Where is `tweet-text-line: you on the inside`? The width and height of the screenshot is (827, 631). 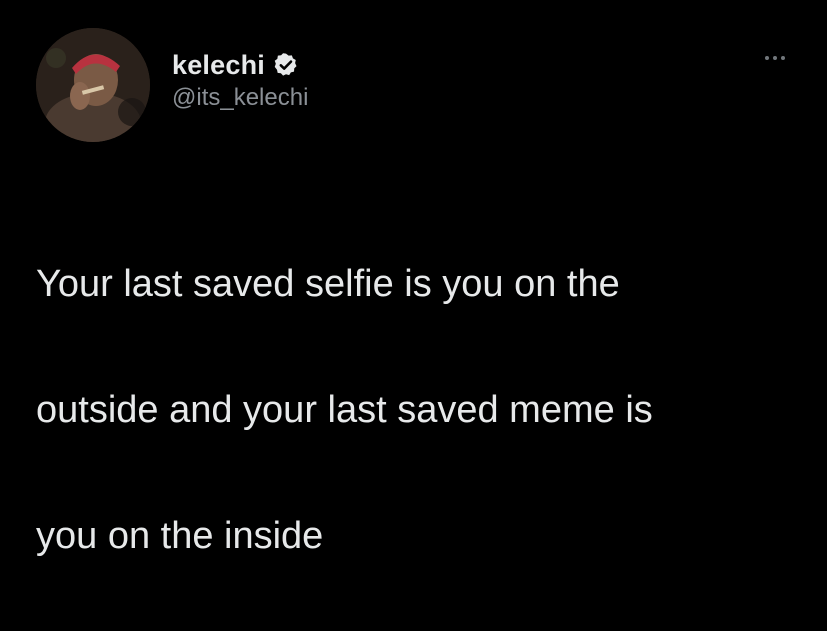
tweet-text-line: you on the inside is located at coordinates (180, 536).